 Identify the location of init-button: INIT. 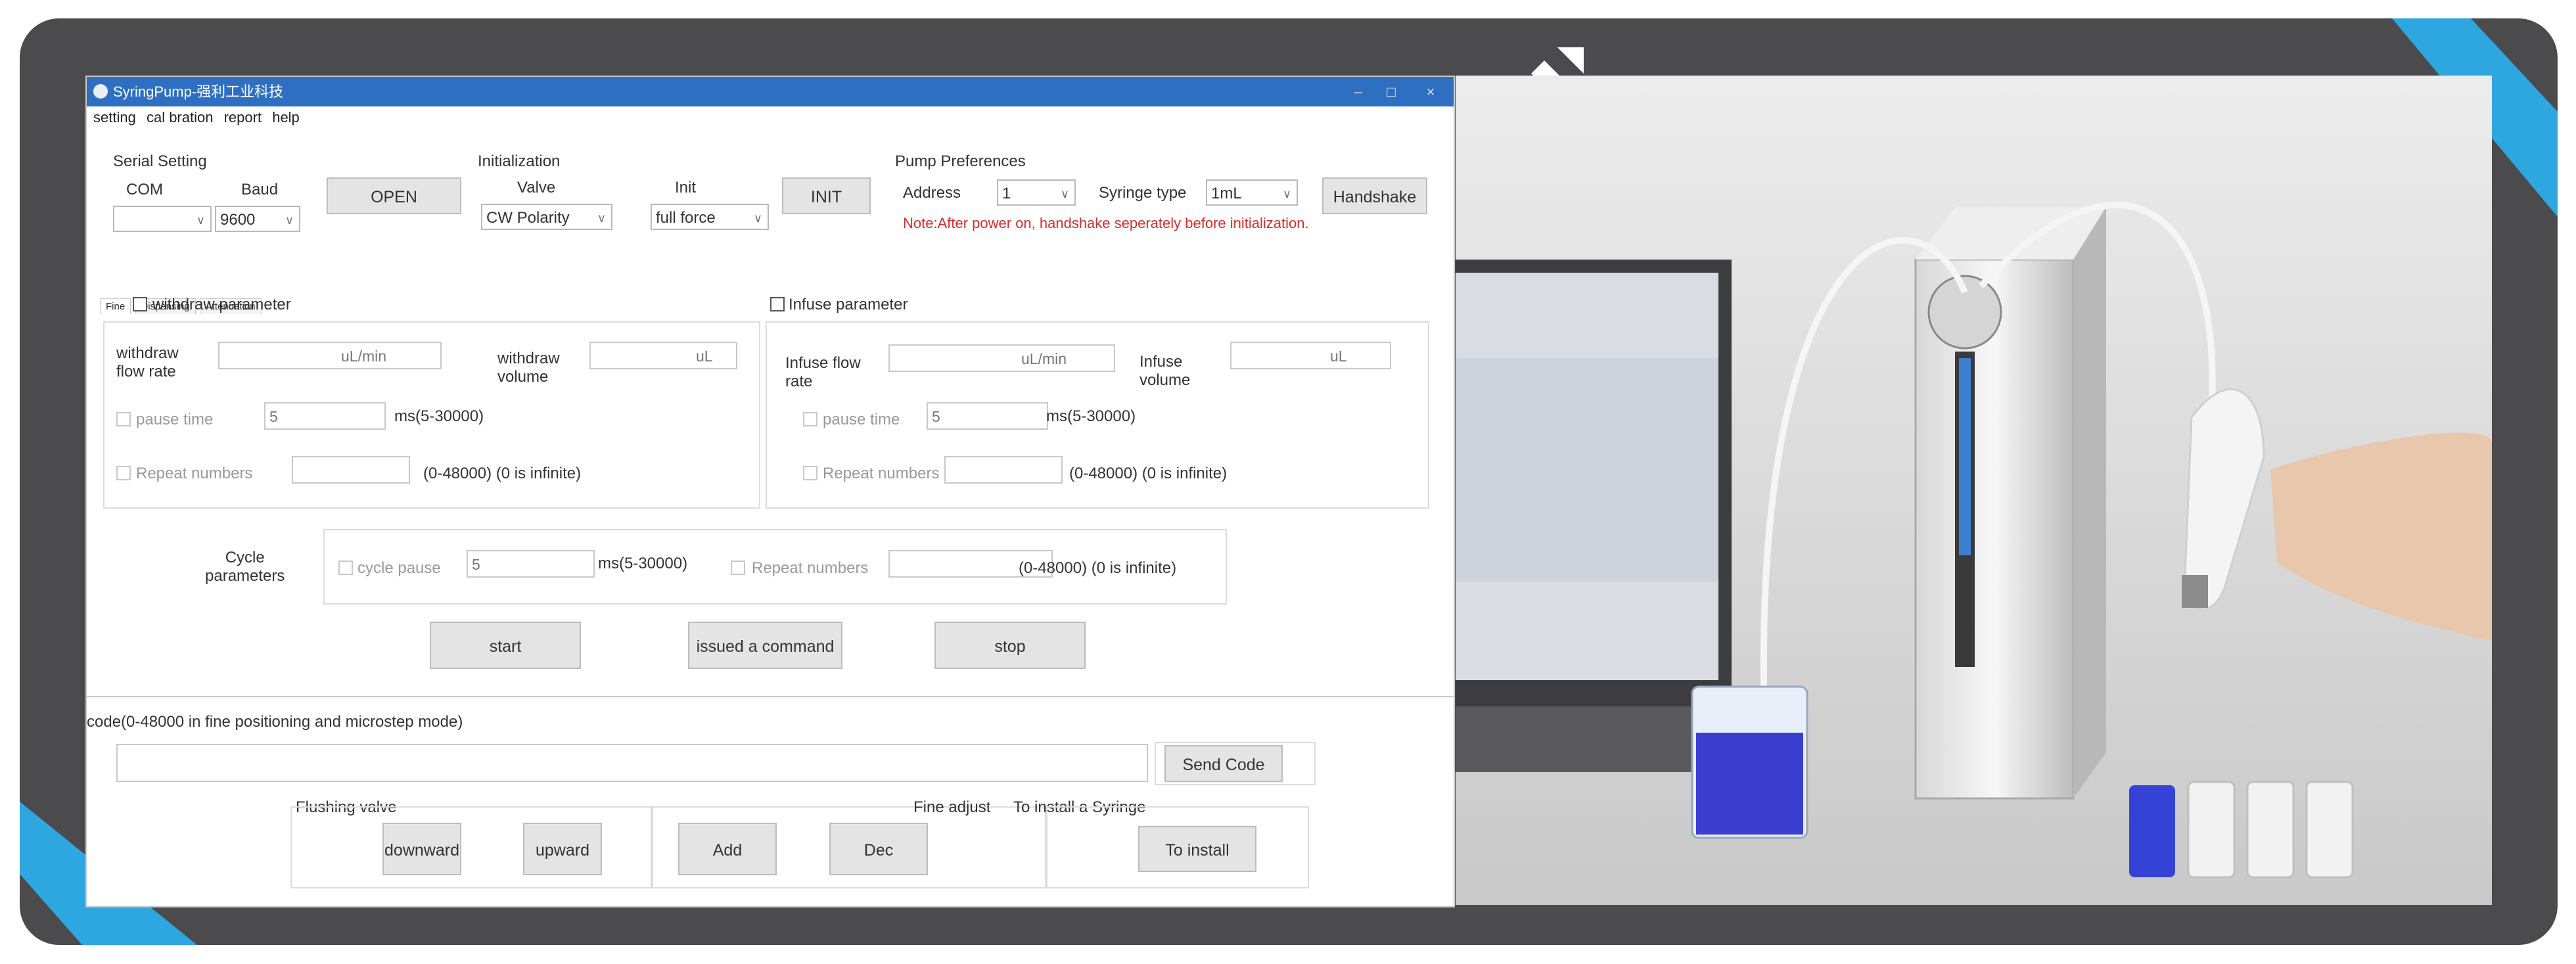
(827, 195).